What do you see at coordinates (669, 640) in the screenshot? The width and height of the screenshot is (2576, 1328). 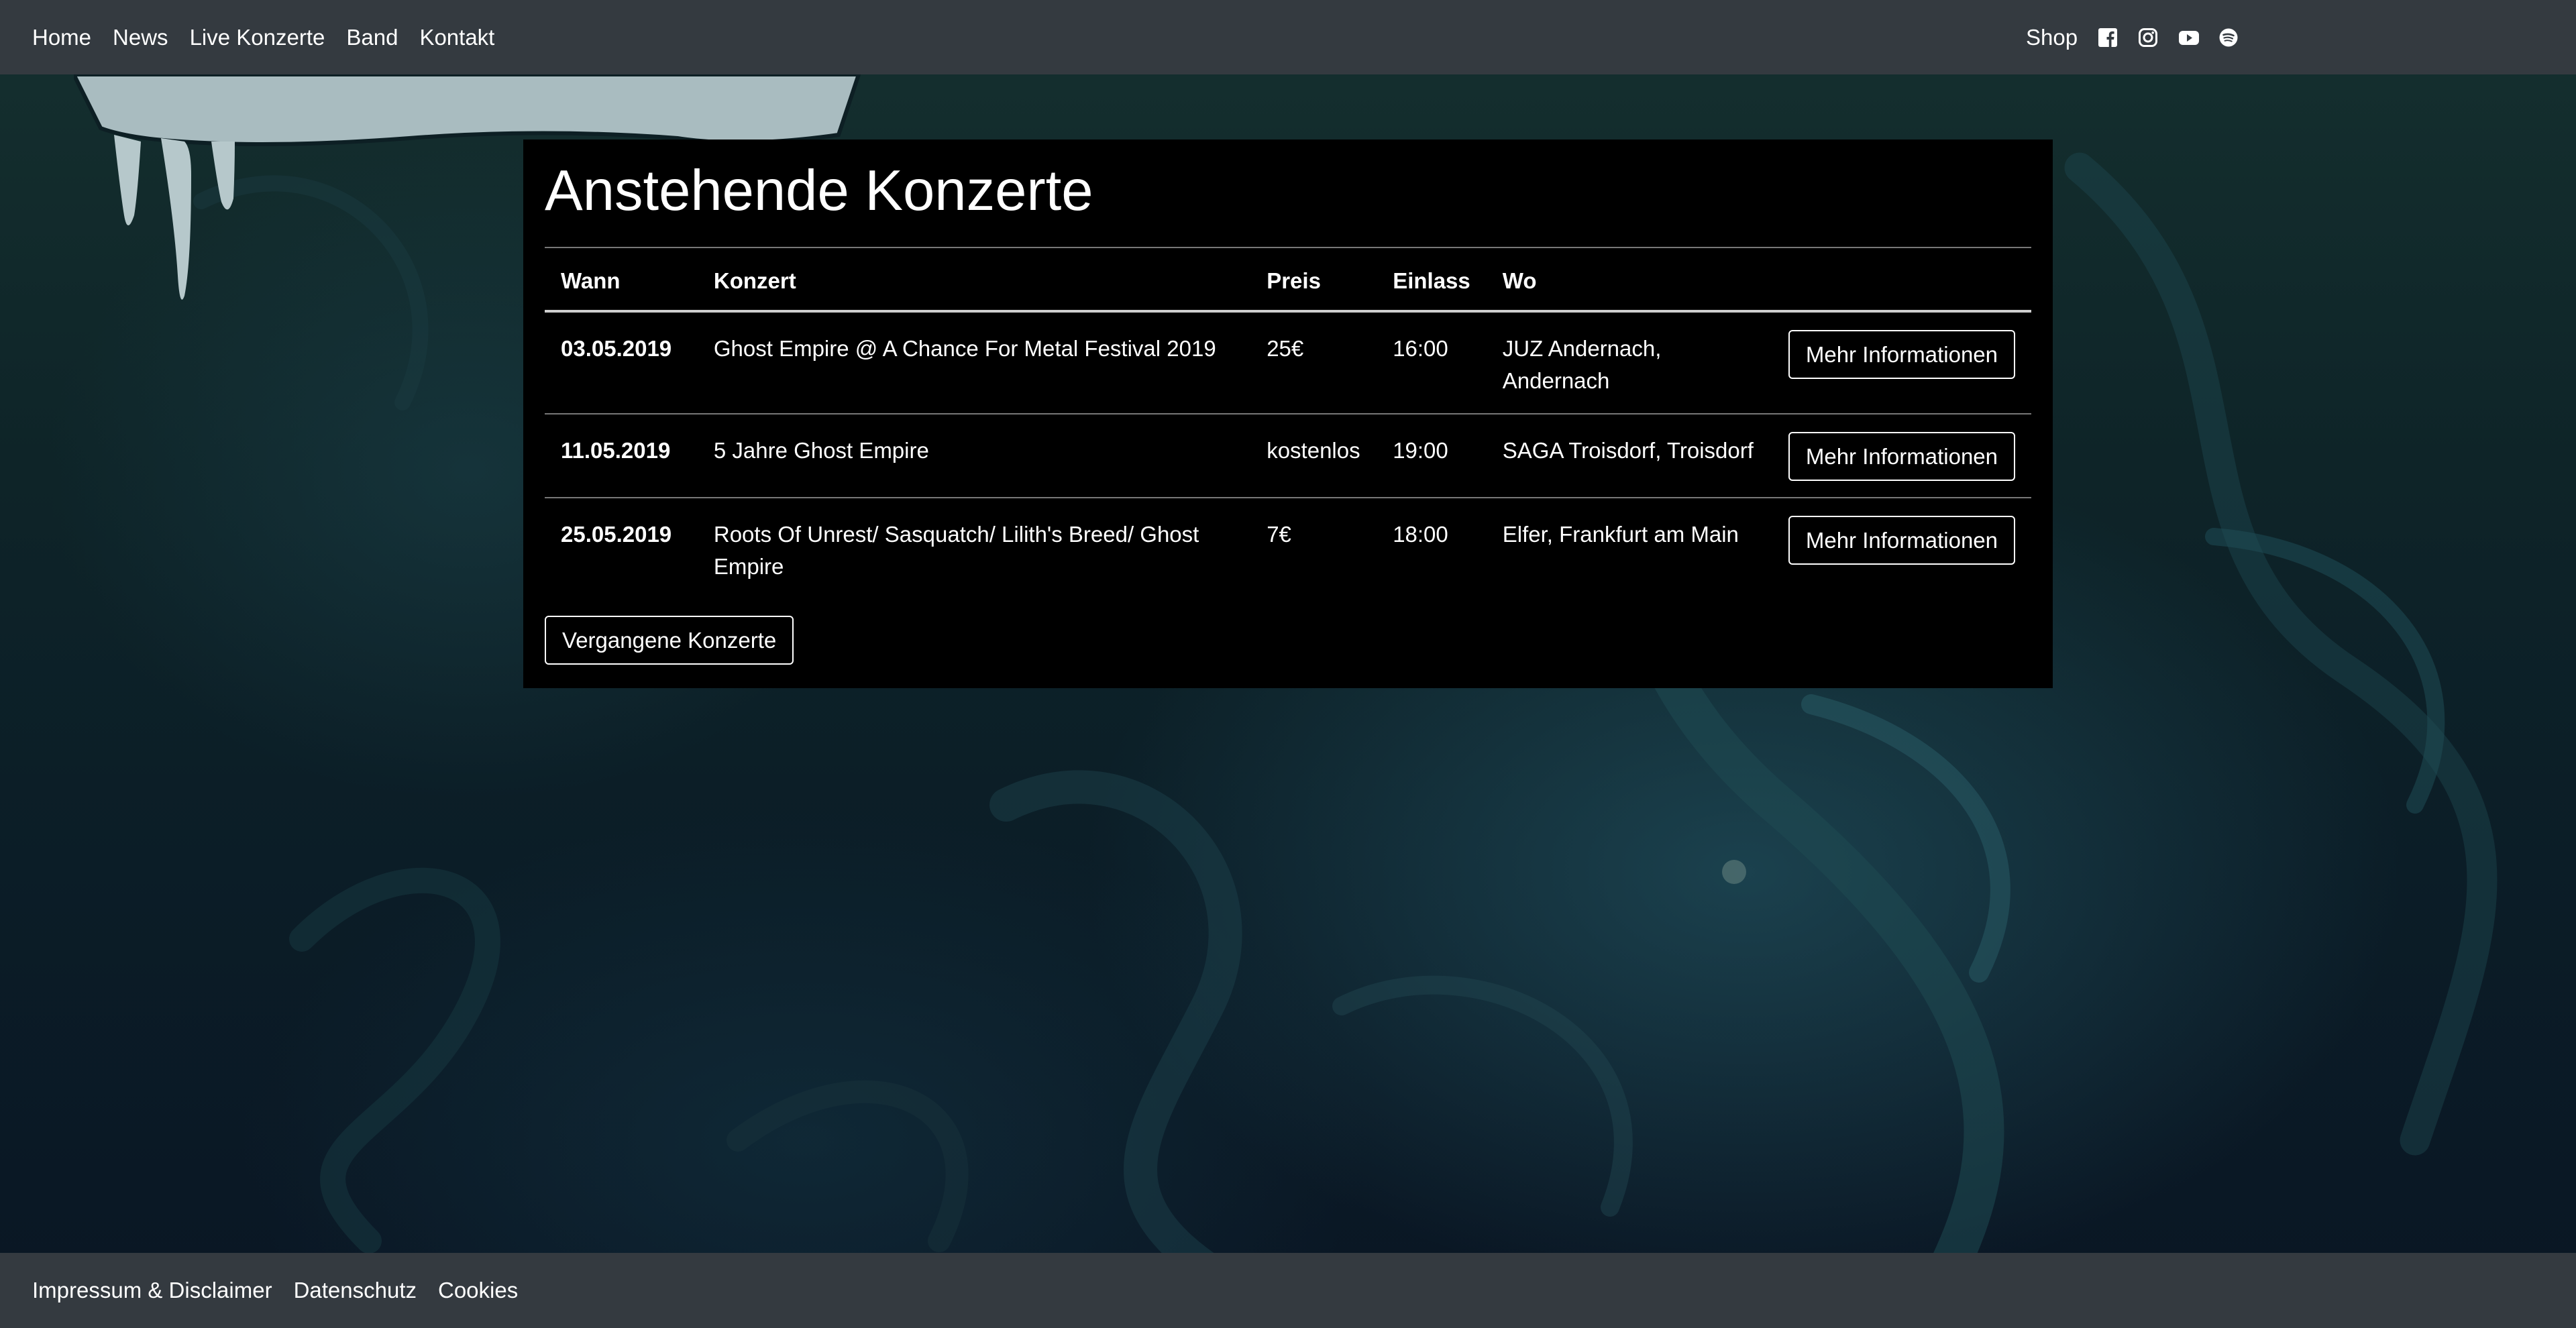 I see `past-concerts-button: Vergangene Konzerte` at bounding box center [669, 640].